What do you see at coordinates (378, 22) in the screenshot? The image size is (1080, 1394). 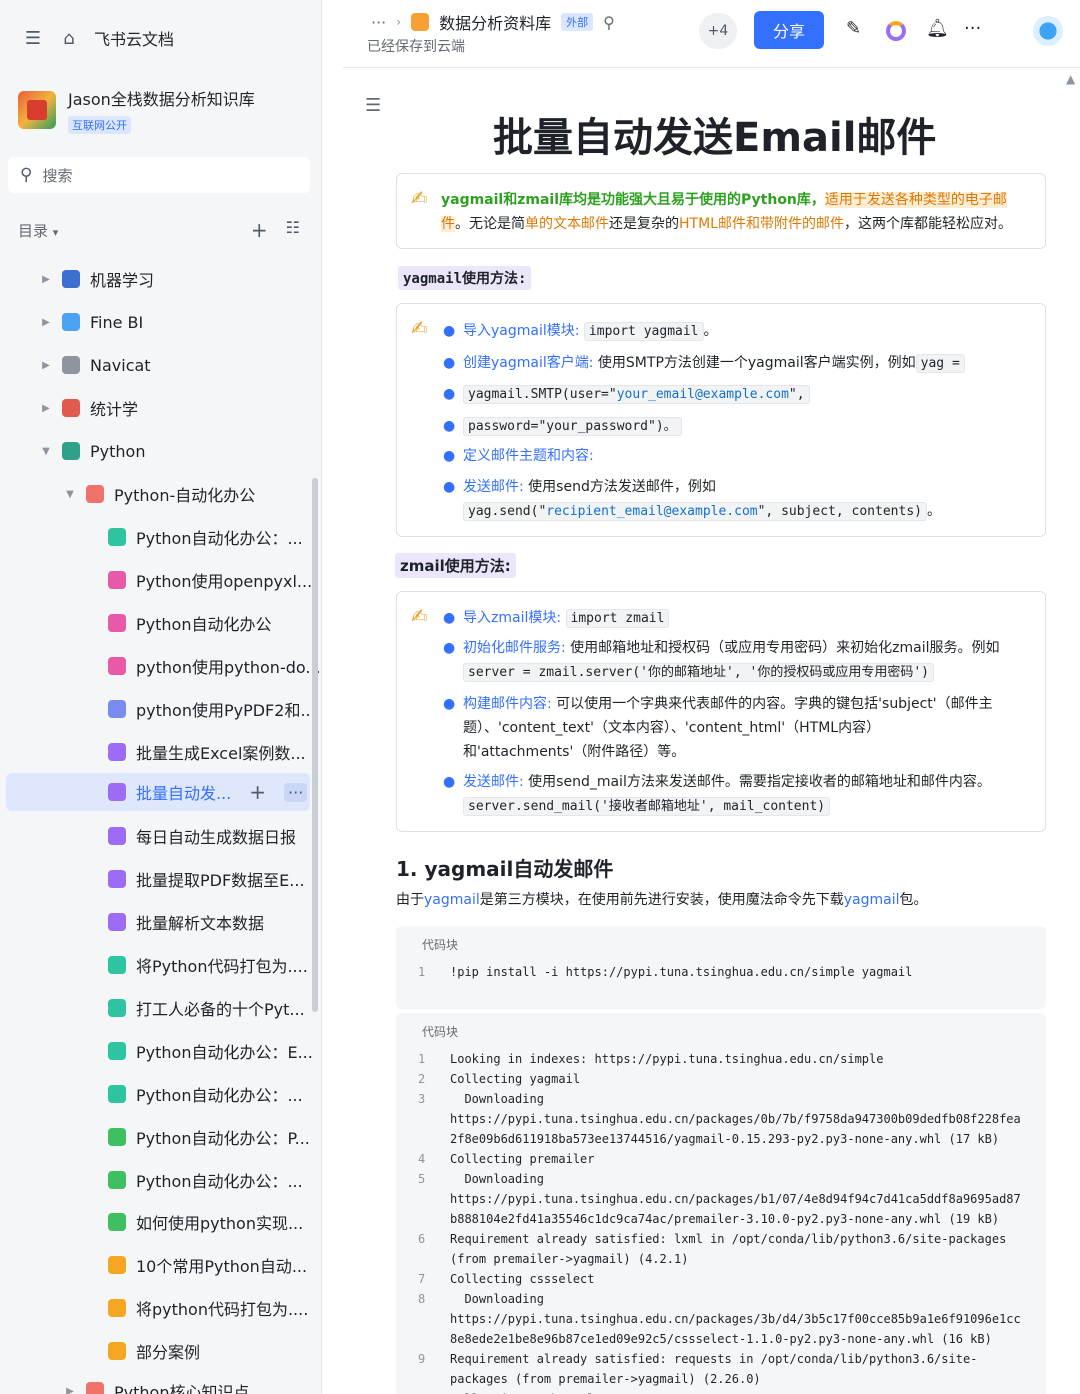 I see `breadcrumb-more: ···` at bounding box center [378, 22].